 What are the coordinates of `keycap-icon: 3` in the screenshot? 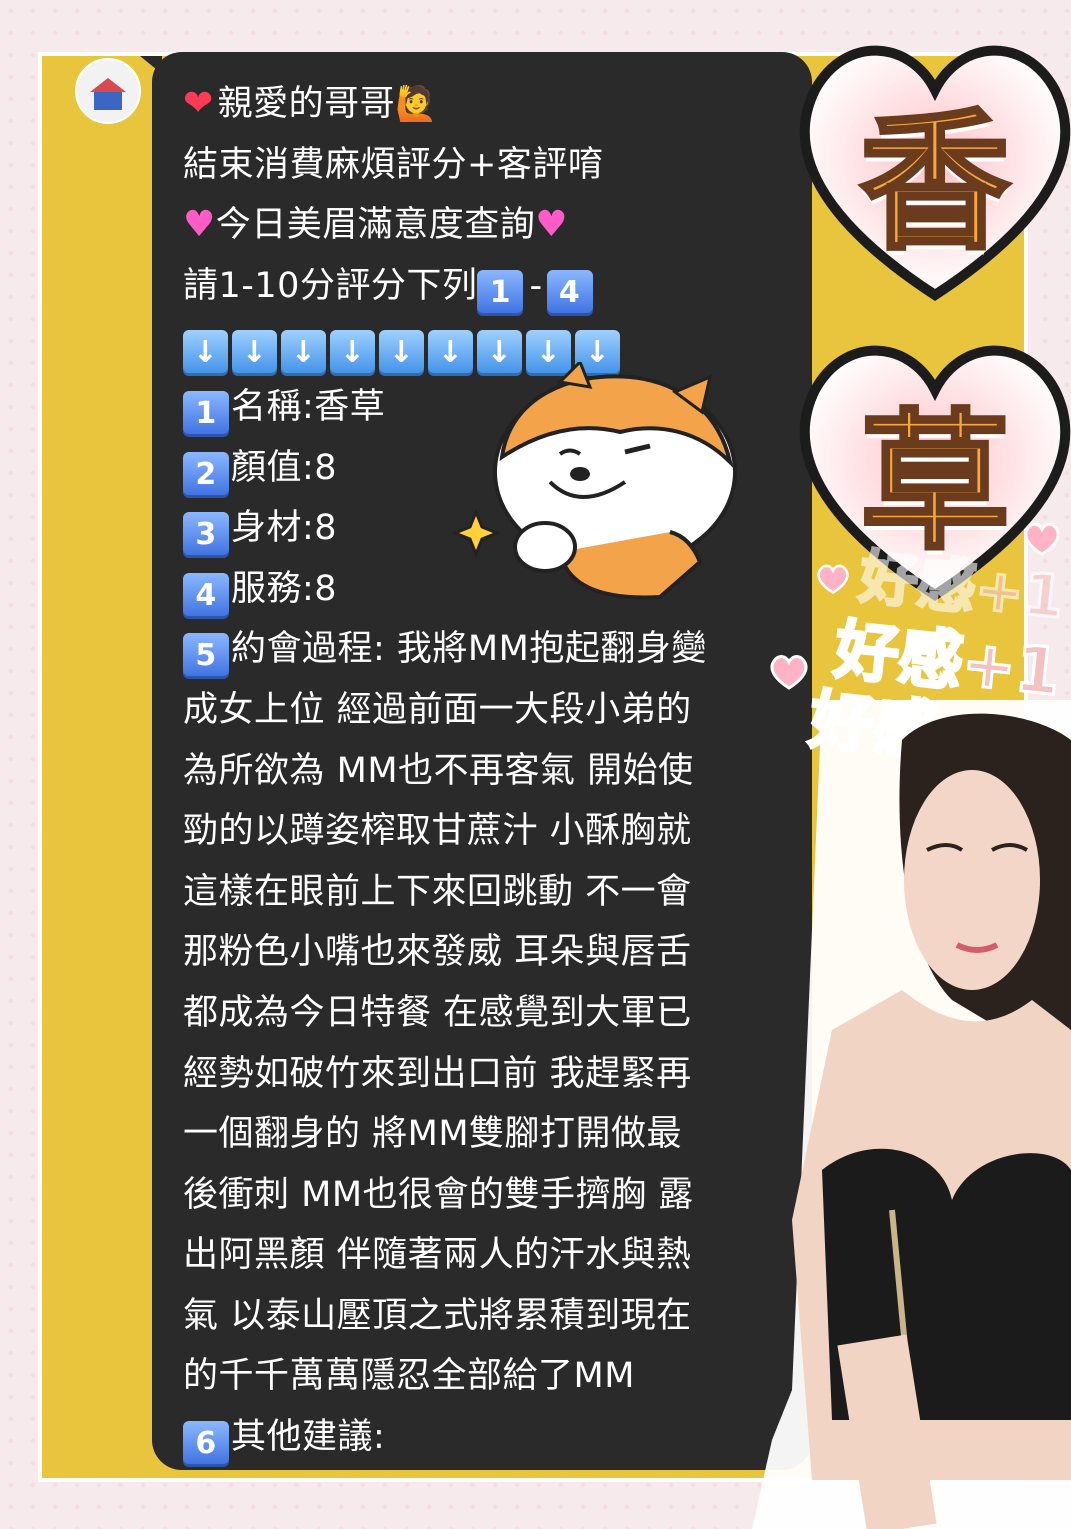 It's located at (206, 535).